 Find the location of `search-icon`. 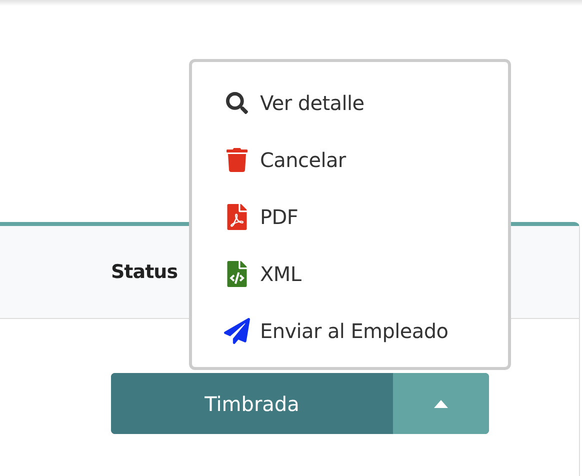

search-icon is located at coordinates (237, 103).